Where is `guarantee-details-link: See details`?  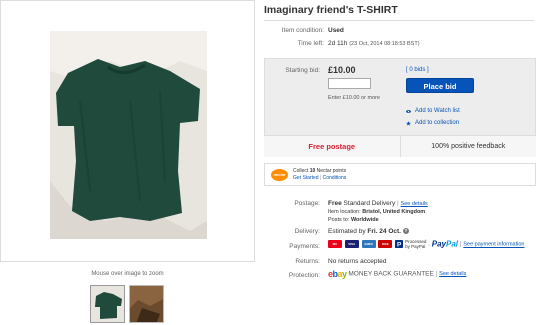
guarantee-details-link: See details is located at coordinates (452, 274).